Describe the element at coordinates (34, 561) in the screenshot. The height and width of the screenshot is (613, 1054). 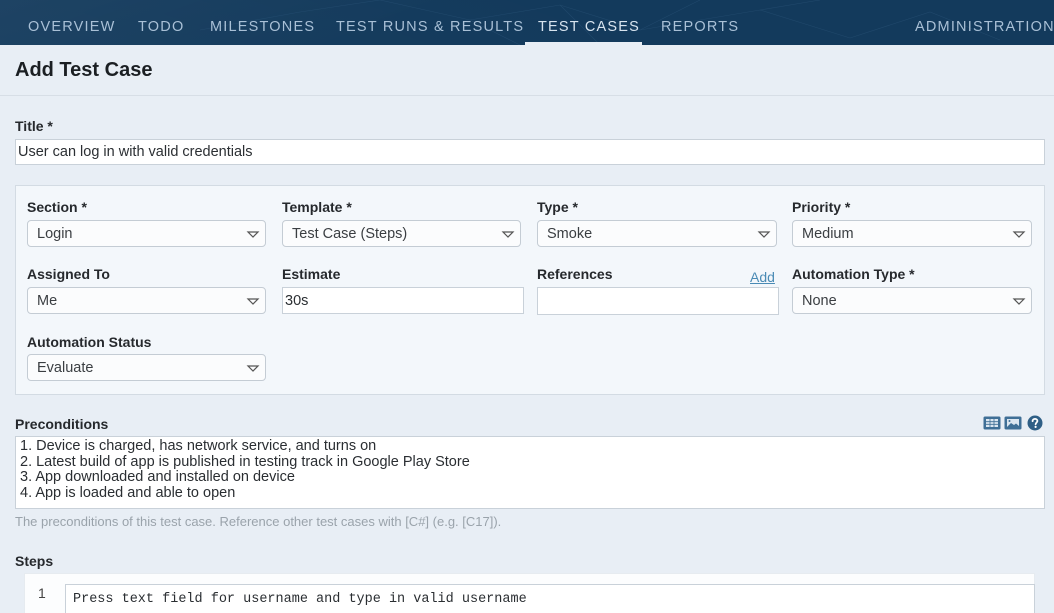
I see `steps-label: Steps` at that location.